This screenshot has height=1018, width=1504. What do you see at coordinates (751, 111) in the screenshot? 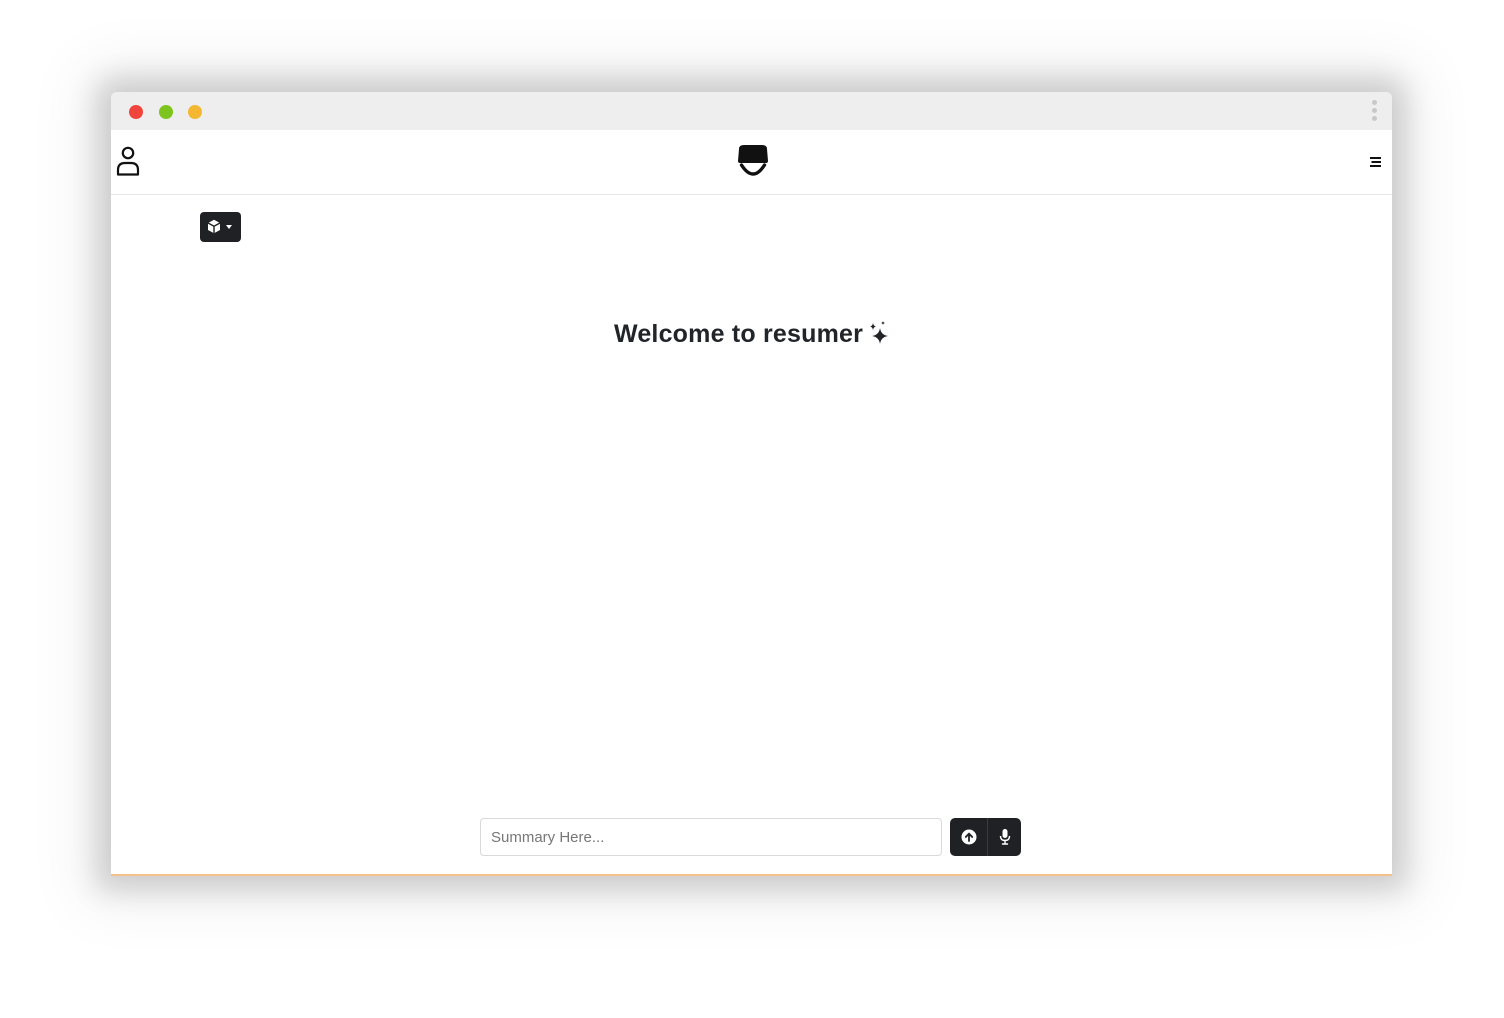
I see `title-bar` at bounding box center [751, 111].